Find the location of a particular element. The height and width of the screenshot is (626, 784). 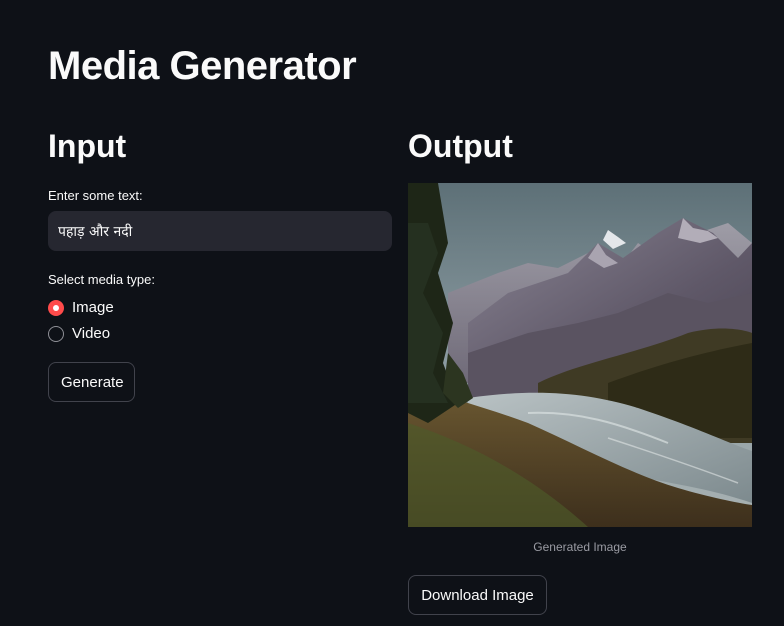

radio-label-video: Video is located at coordinates (91, 333).